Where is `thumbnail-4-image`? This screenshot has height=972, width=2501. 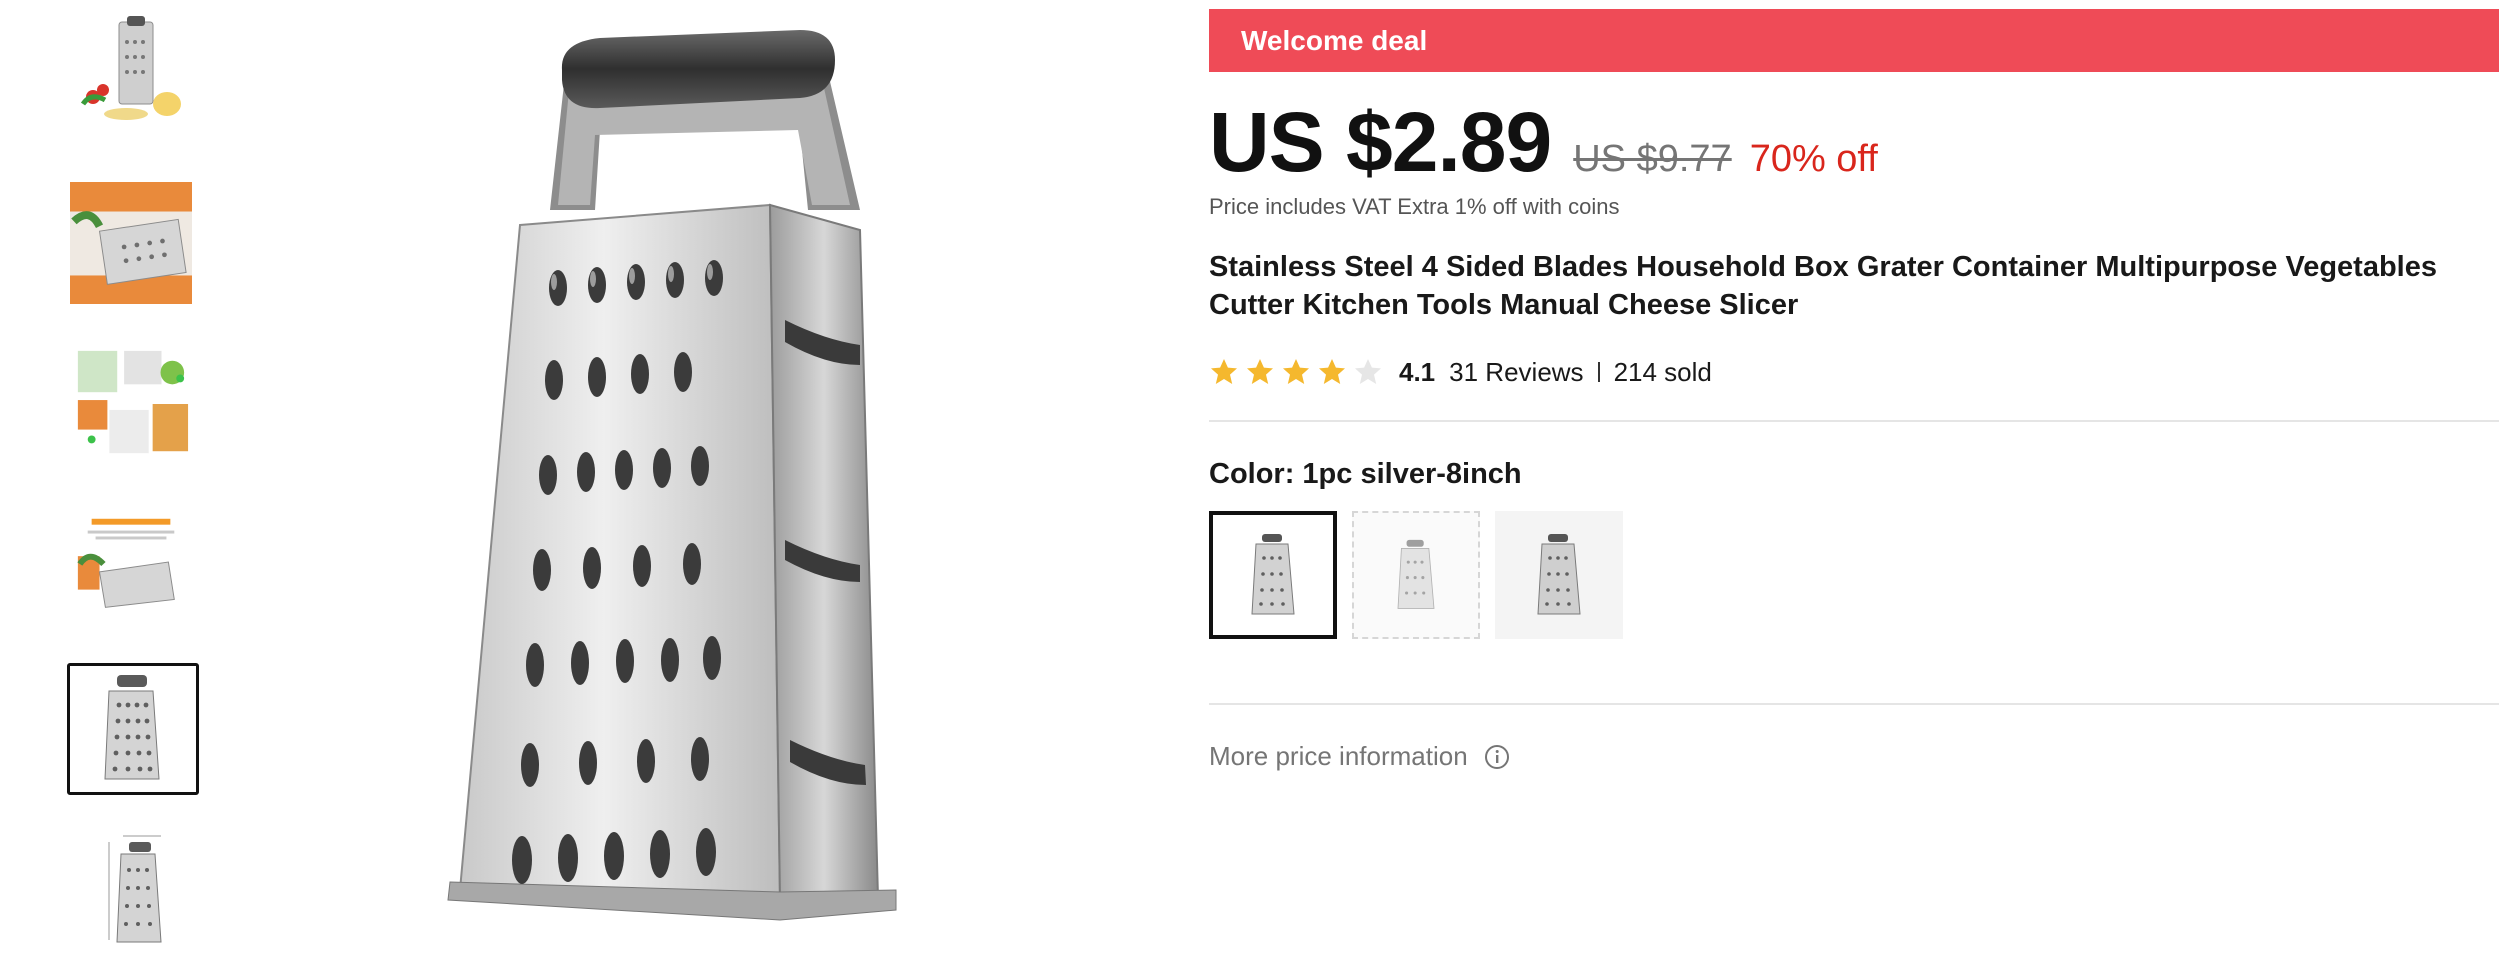 thumbnail-4-image is located at coordinates (126, 563).